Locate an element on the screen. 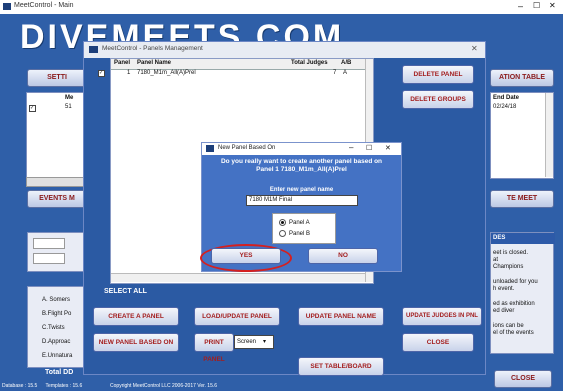 Image resolution: width=563 pixels, height=391 pixels. dive-list-item-c: C.Twists is located at coordinates (53, 328).